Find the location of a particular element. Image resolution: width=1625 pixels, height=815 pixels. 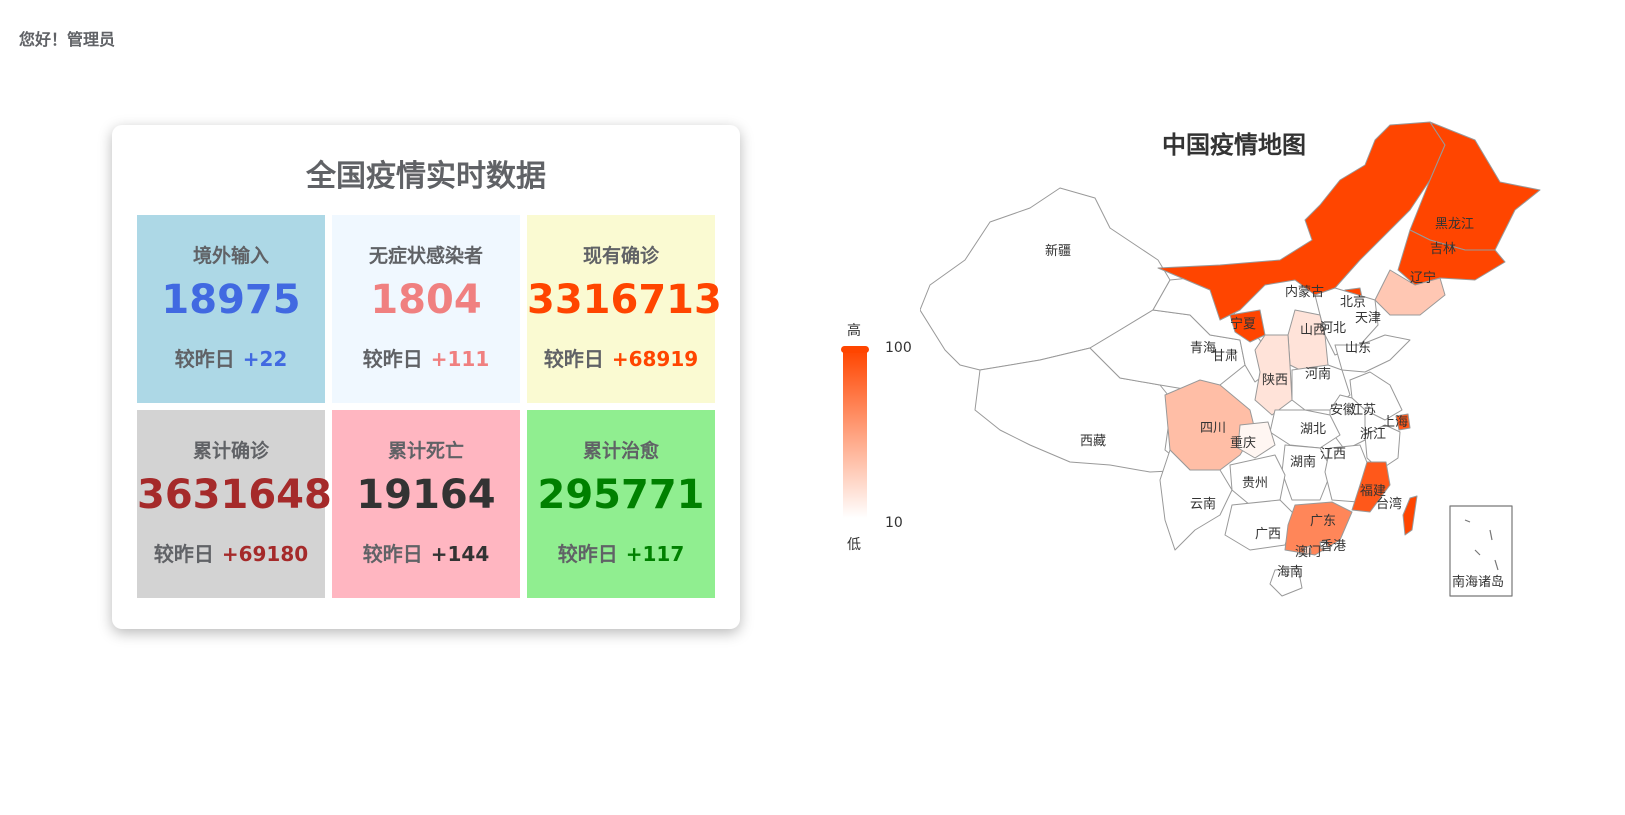

stat-delta: 较昨日 +22 is located at coordinates (231, 357).